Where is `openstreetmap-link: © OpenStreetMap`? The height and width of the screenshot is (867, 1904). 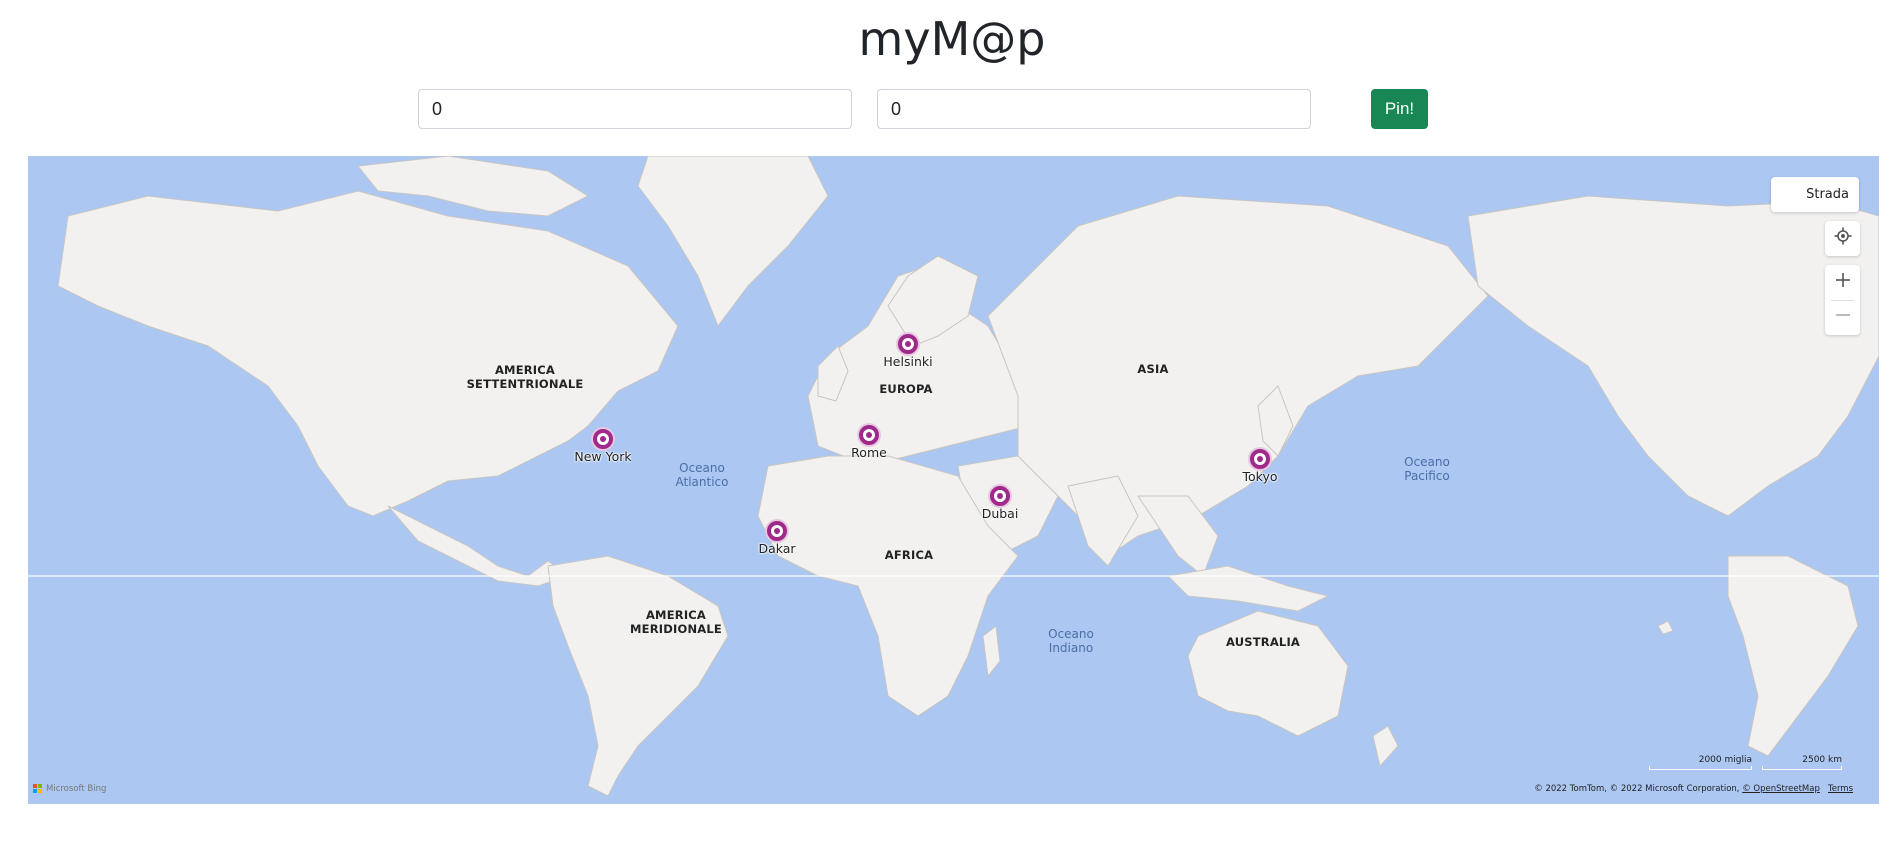
openstreetmap-link: © OpenStreetMap is located at coordinates (1781, 789).